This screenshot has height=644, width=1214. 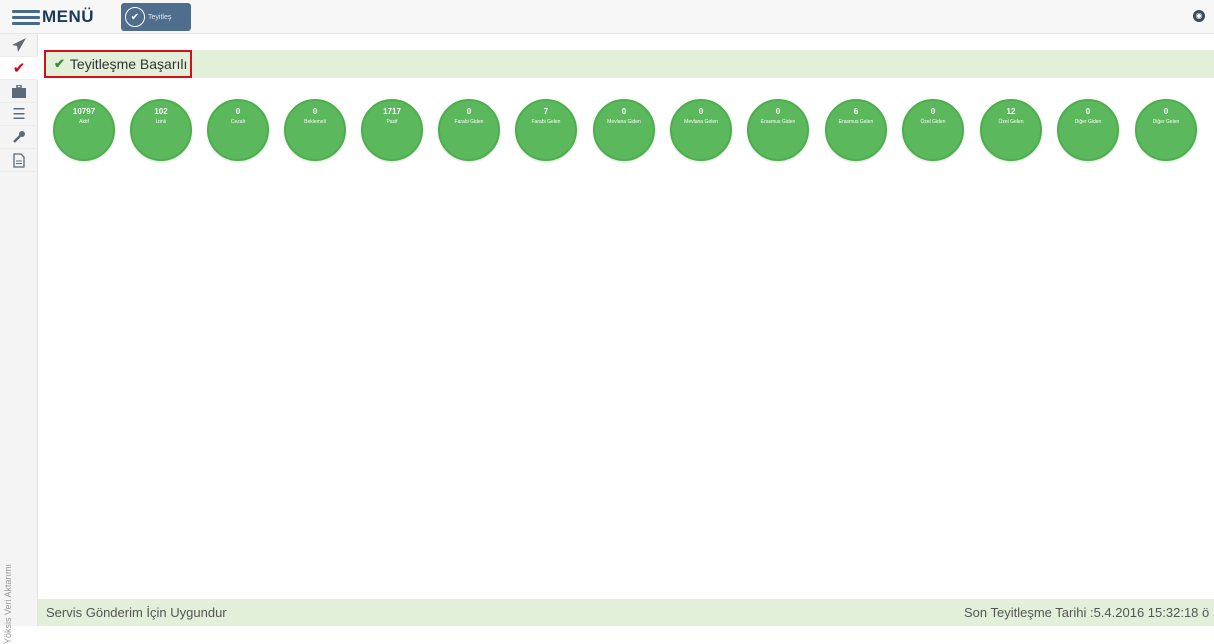 What do you see at coordinates (160, 17) in the screenshot?
I see `teyitles-label: Teyitleş` at bounding box center [160, 17].